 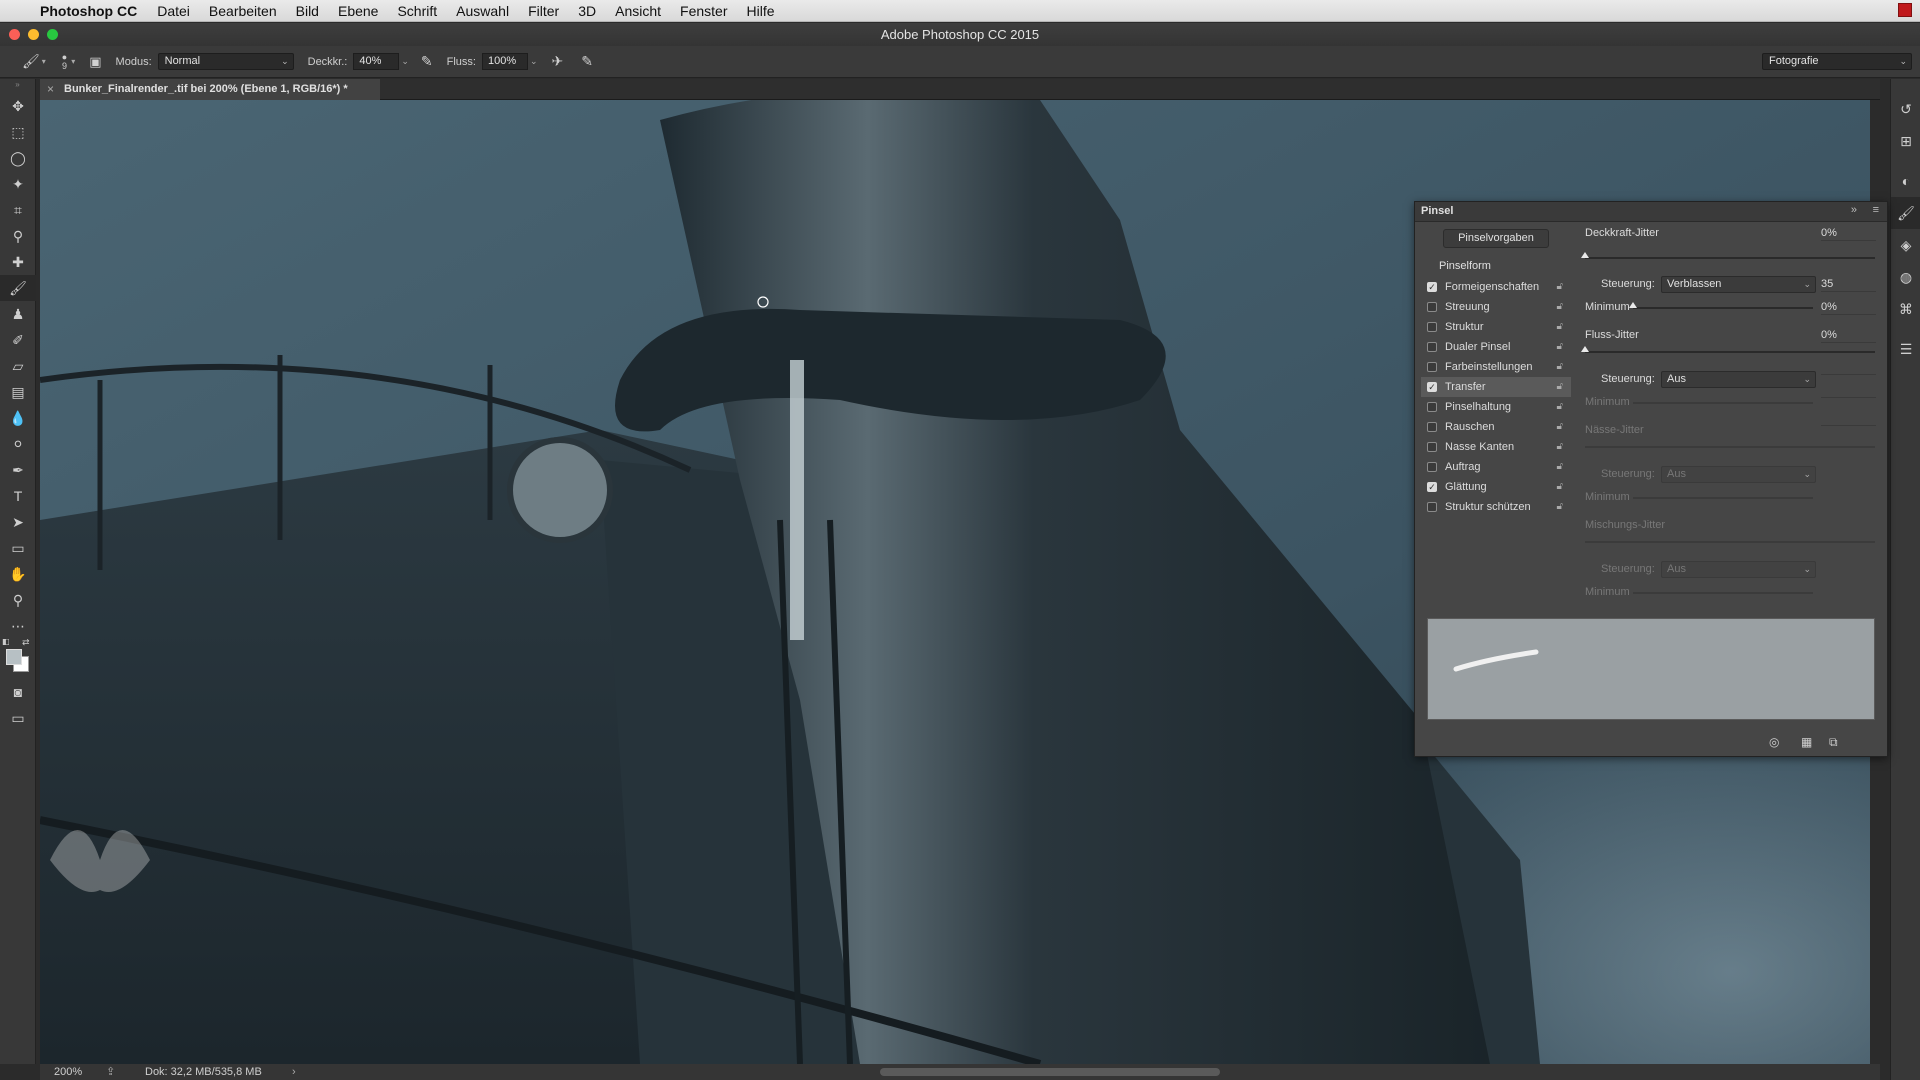 What do you see at coordinates (50, 89) in the screenshot?
I see `close-icon: ×` at bounding box center [50, 89].